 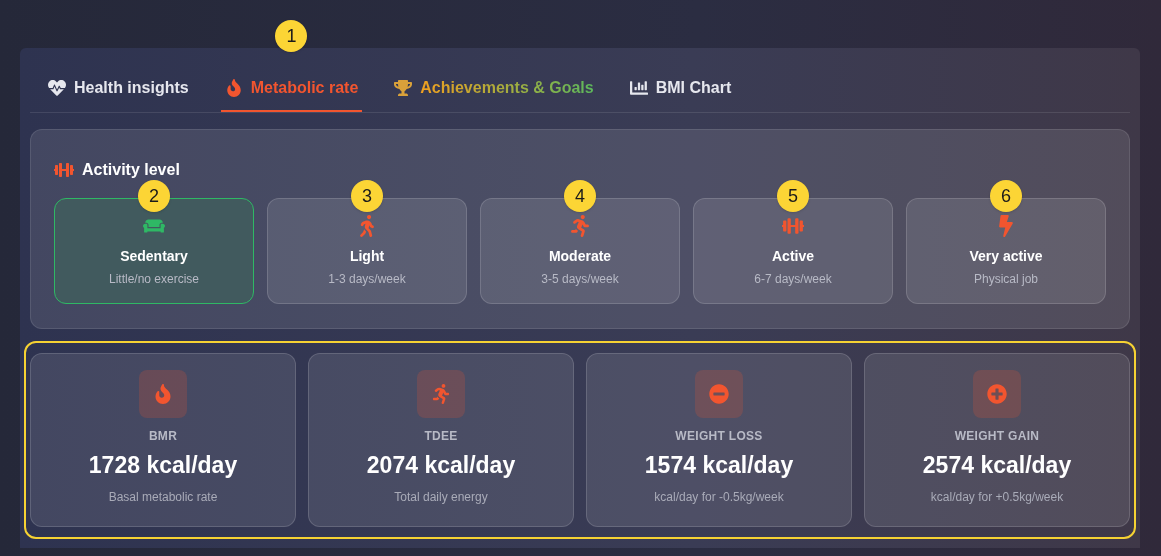 What do you see at coordinates (719, 497) in the screenshot?
I see `stat-note: kcal/day for -0.5kg/week` at bounding box center [719, 497].